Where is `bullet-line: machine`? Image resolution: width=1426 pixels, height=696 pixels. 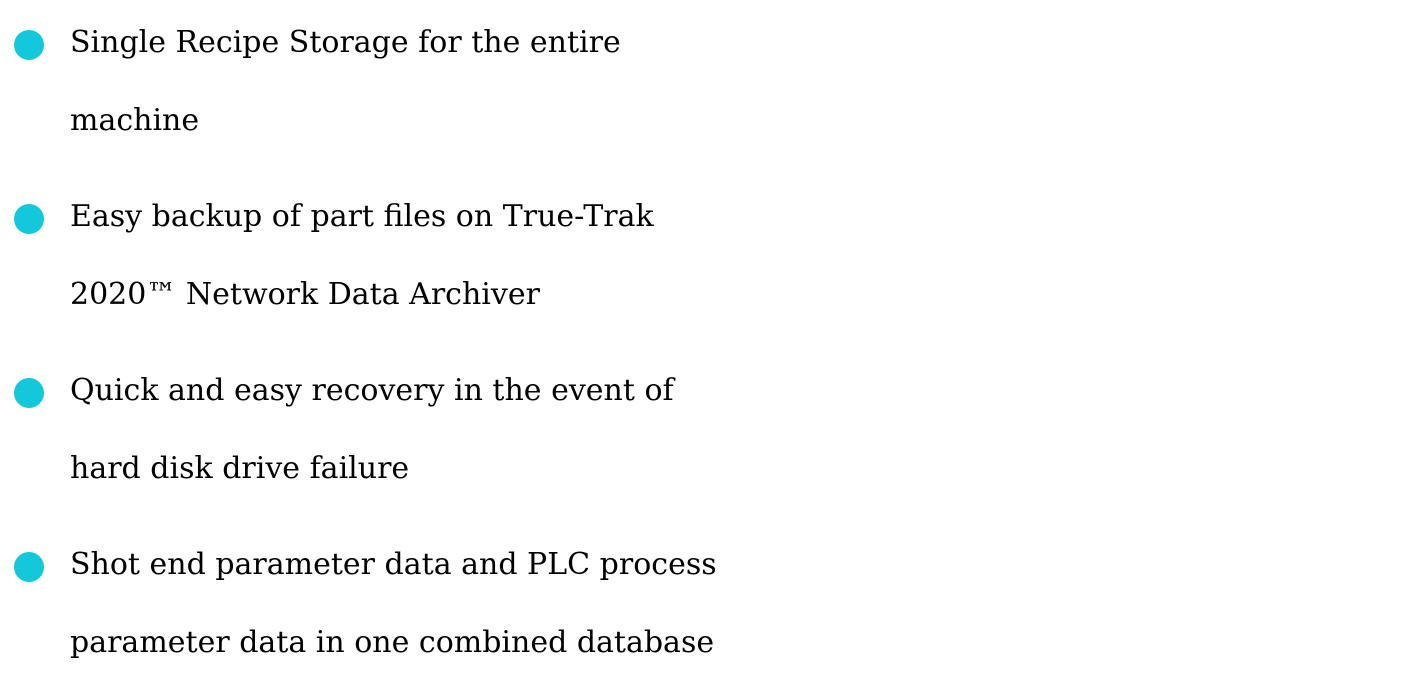
bullet-line: machine is located at coordinates (135, 120).